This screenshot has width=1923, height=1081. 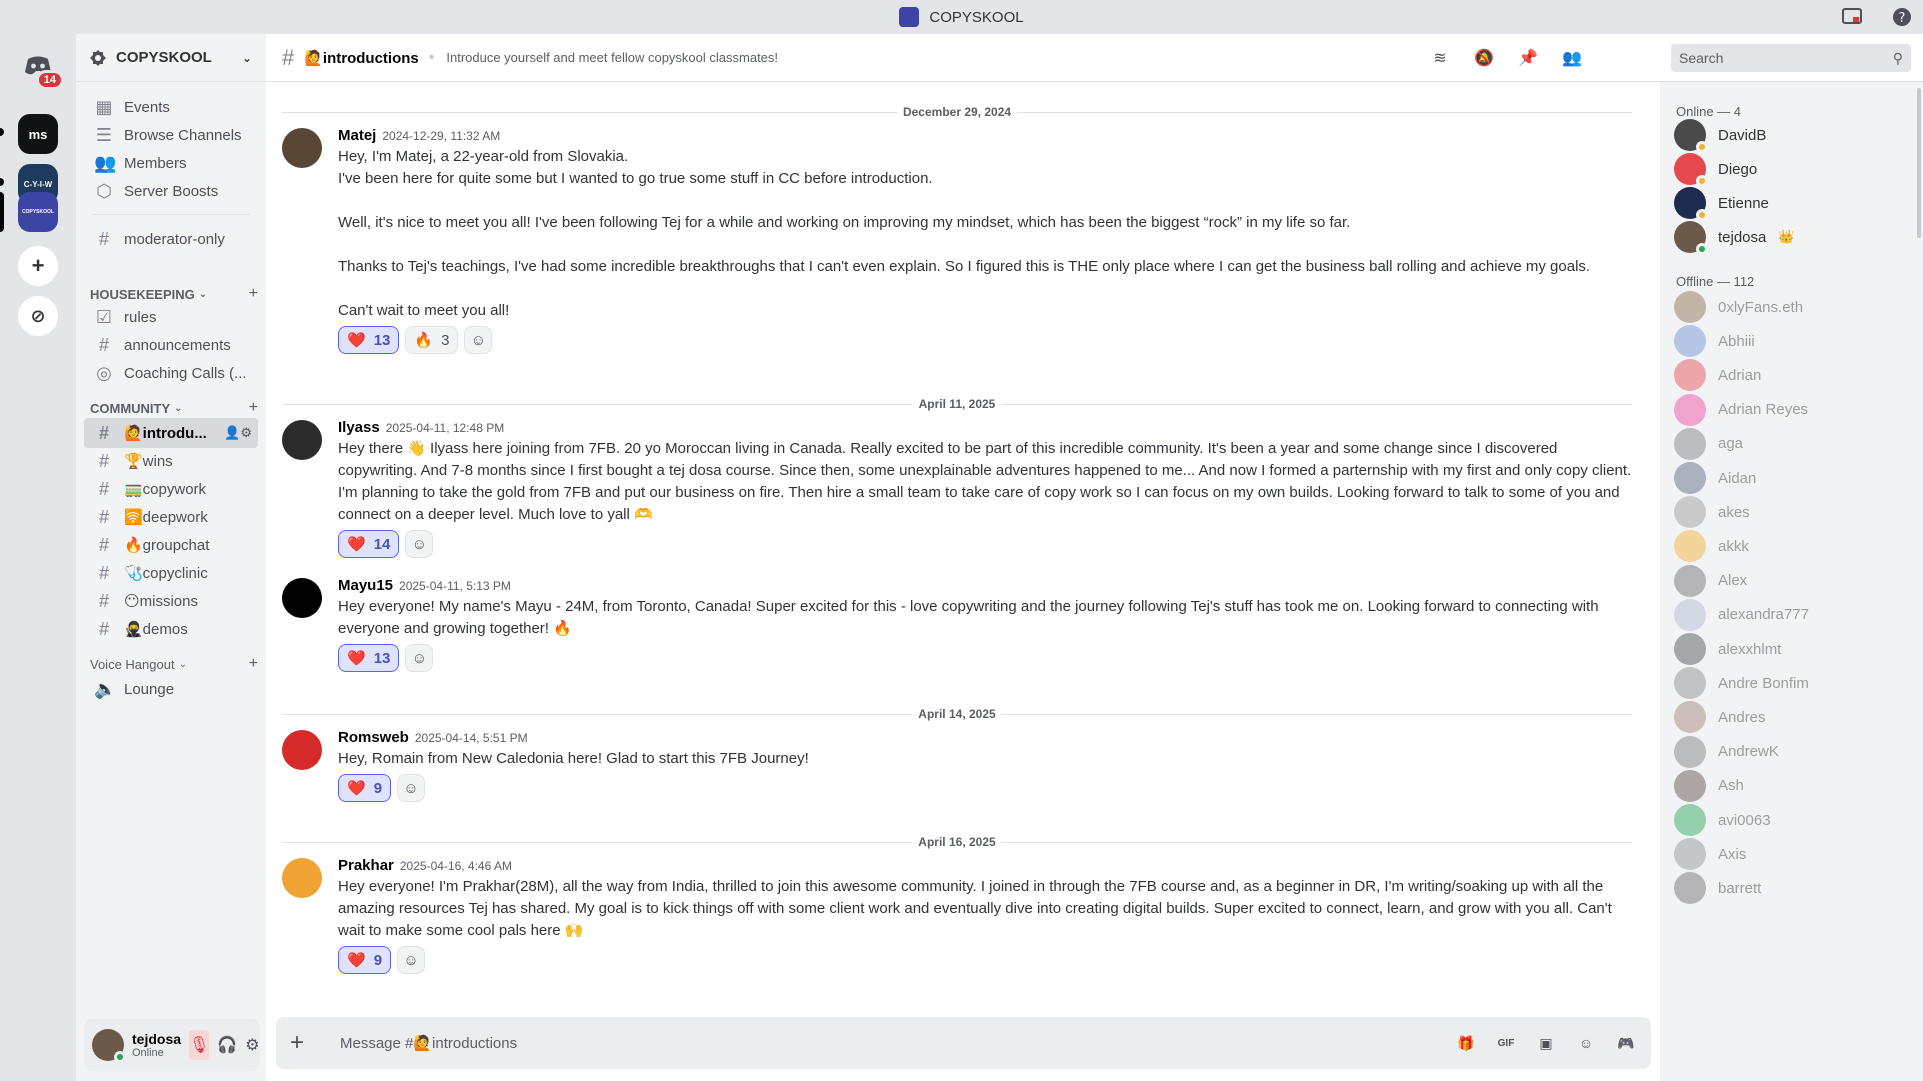 I want to click on invite-gear-icons: 👤⚙, so click(x=238, y=433).